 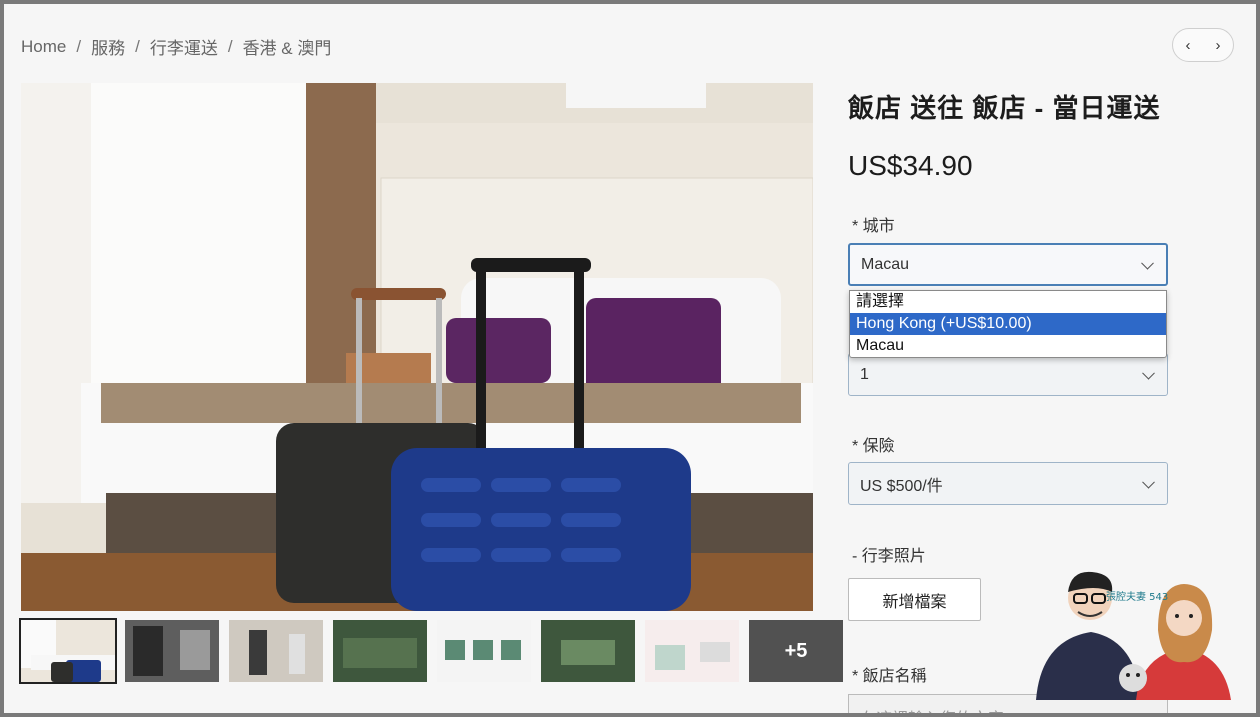 What do you see at coordinates (287, 46) in the screenshot?
I see `breadcrumb-region: 香港 & 澳門` at bounding box center [287, 46].